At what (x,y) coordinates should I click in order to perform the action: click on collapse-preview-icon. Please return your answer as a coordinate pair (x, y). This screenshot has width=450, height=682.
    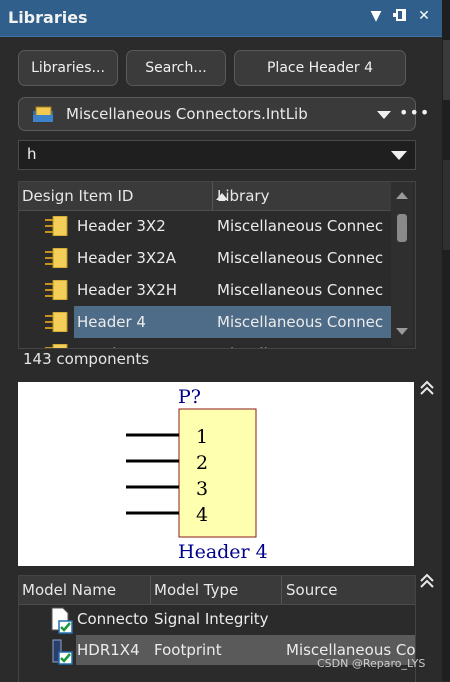
    Looking at the image, I should click on (427, 390).